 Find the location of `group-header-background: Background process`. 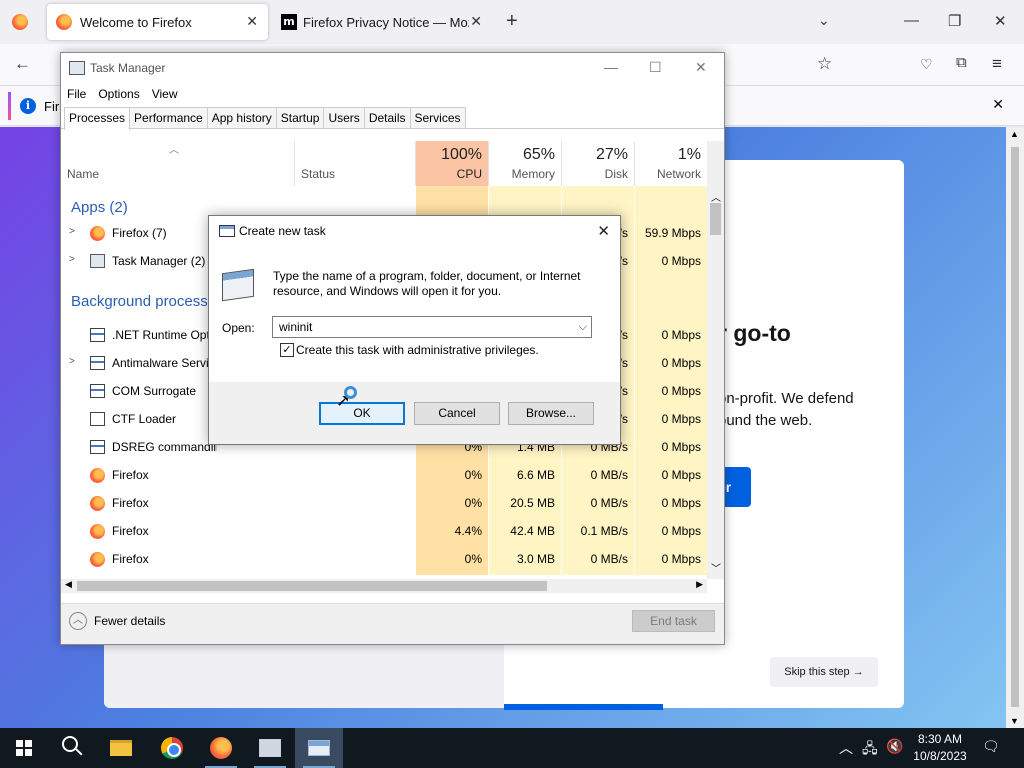

group-header-background: Background process is located at coordinates (139, 301).